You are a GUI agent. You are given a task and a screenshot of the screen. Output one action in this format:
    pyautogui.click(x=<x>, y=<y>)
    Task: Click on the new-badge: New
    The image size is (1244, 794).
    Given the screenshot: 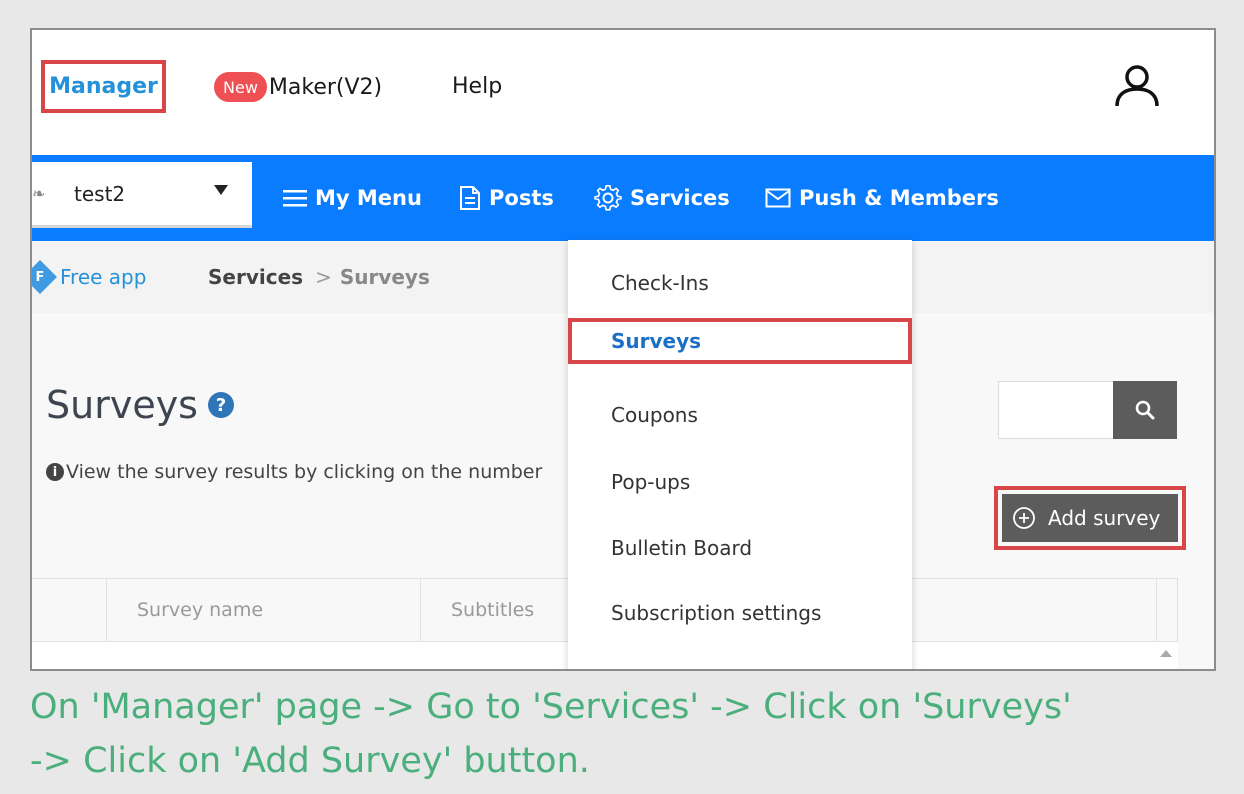 What is the action you would take?
    pyautogui.click(x=240, y=87)
    